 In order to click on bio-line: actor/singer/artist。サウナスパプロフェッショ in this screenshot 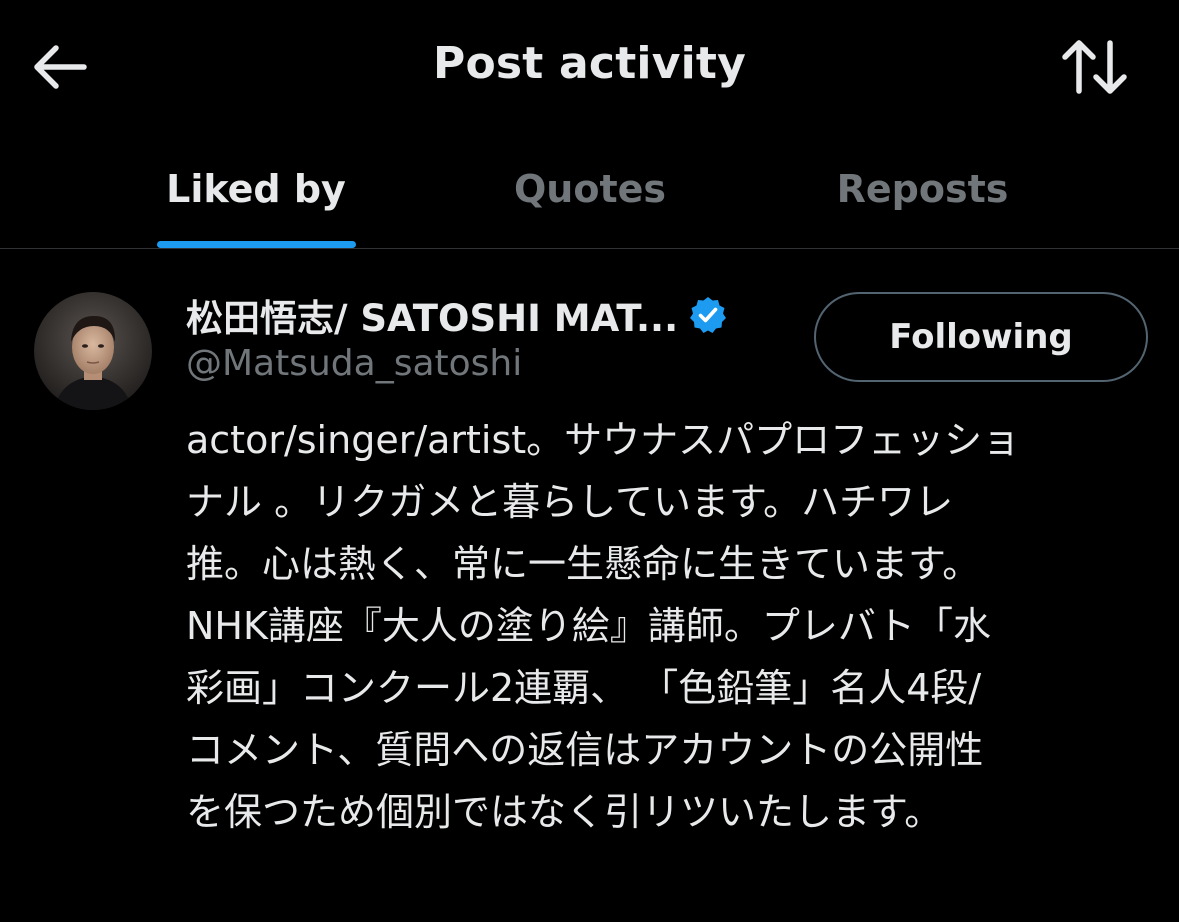, I will do `click(603, 440)`.